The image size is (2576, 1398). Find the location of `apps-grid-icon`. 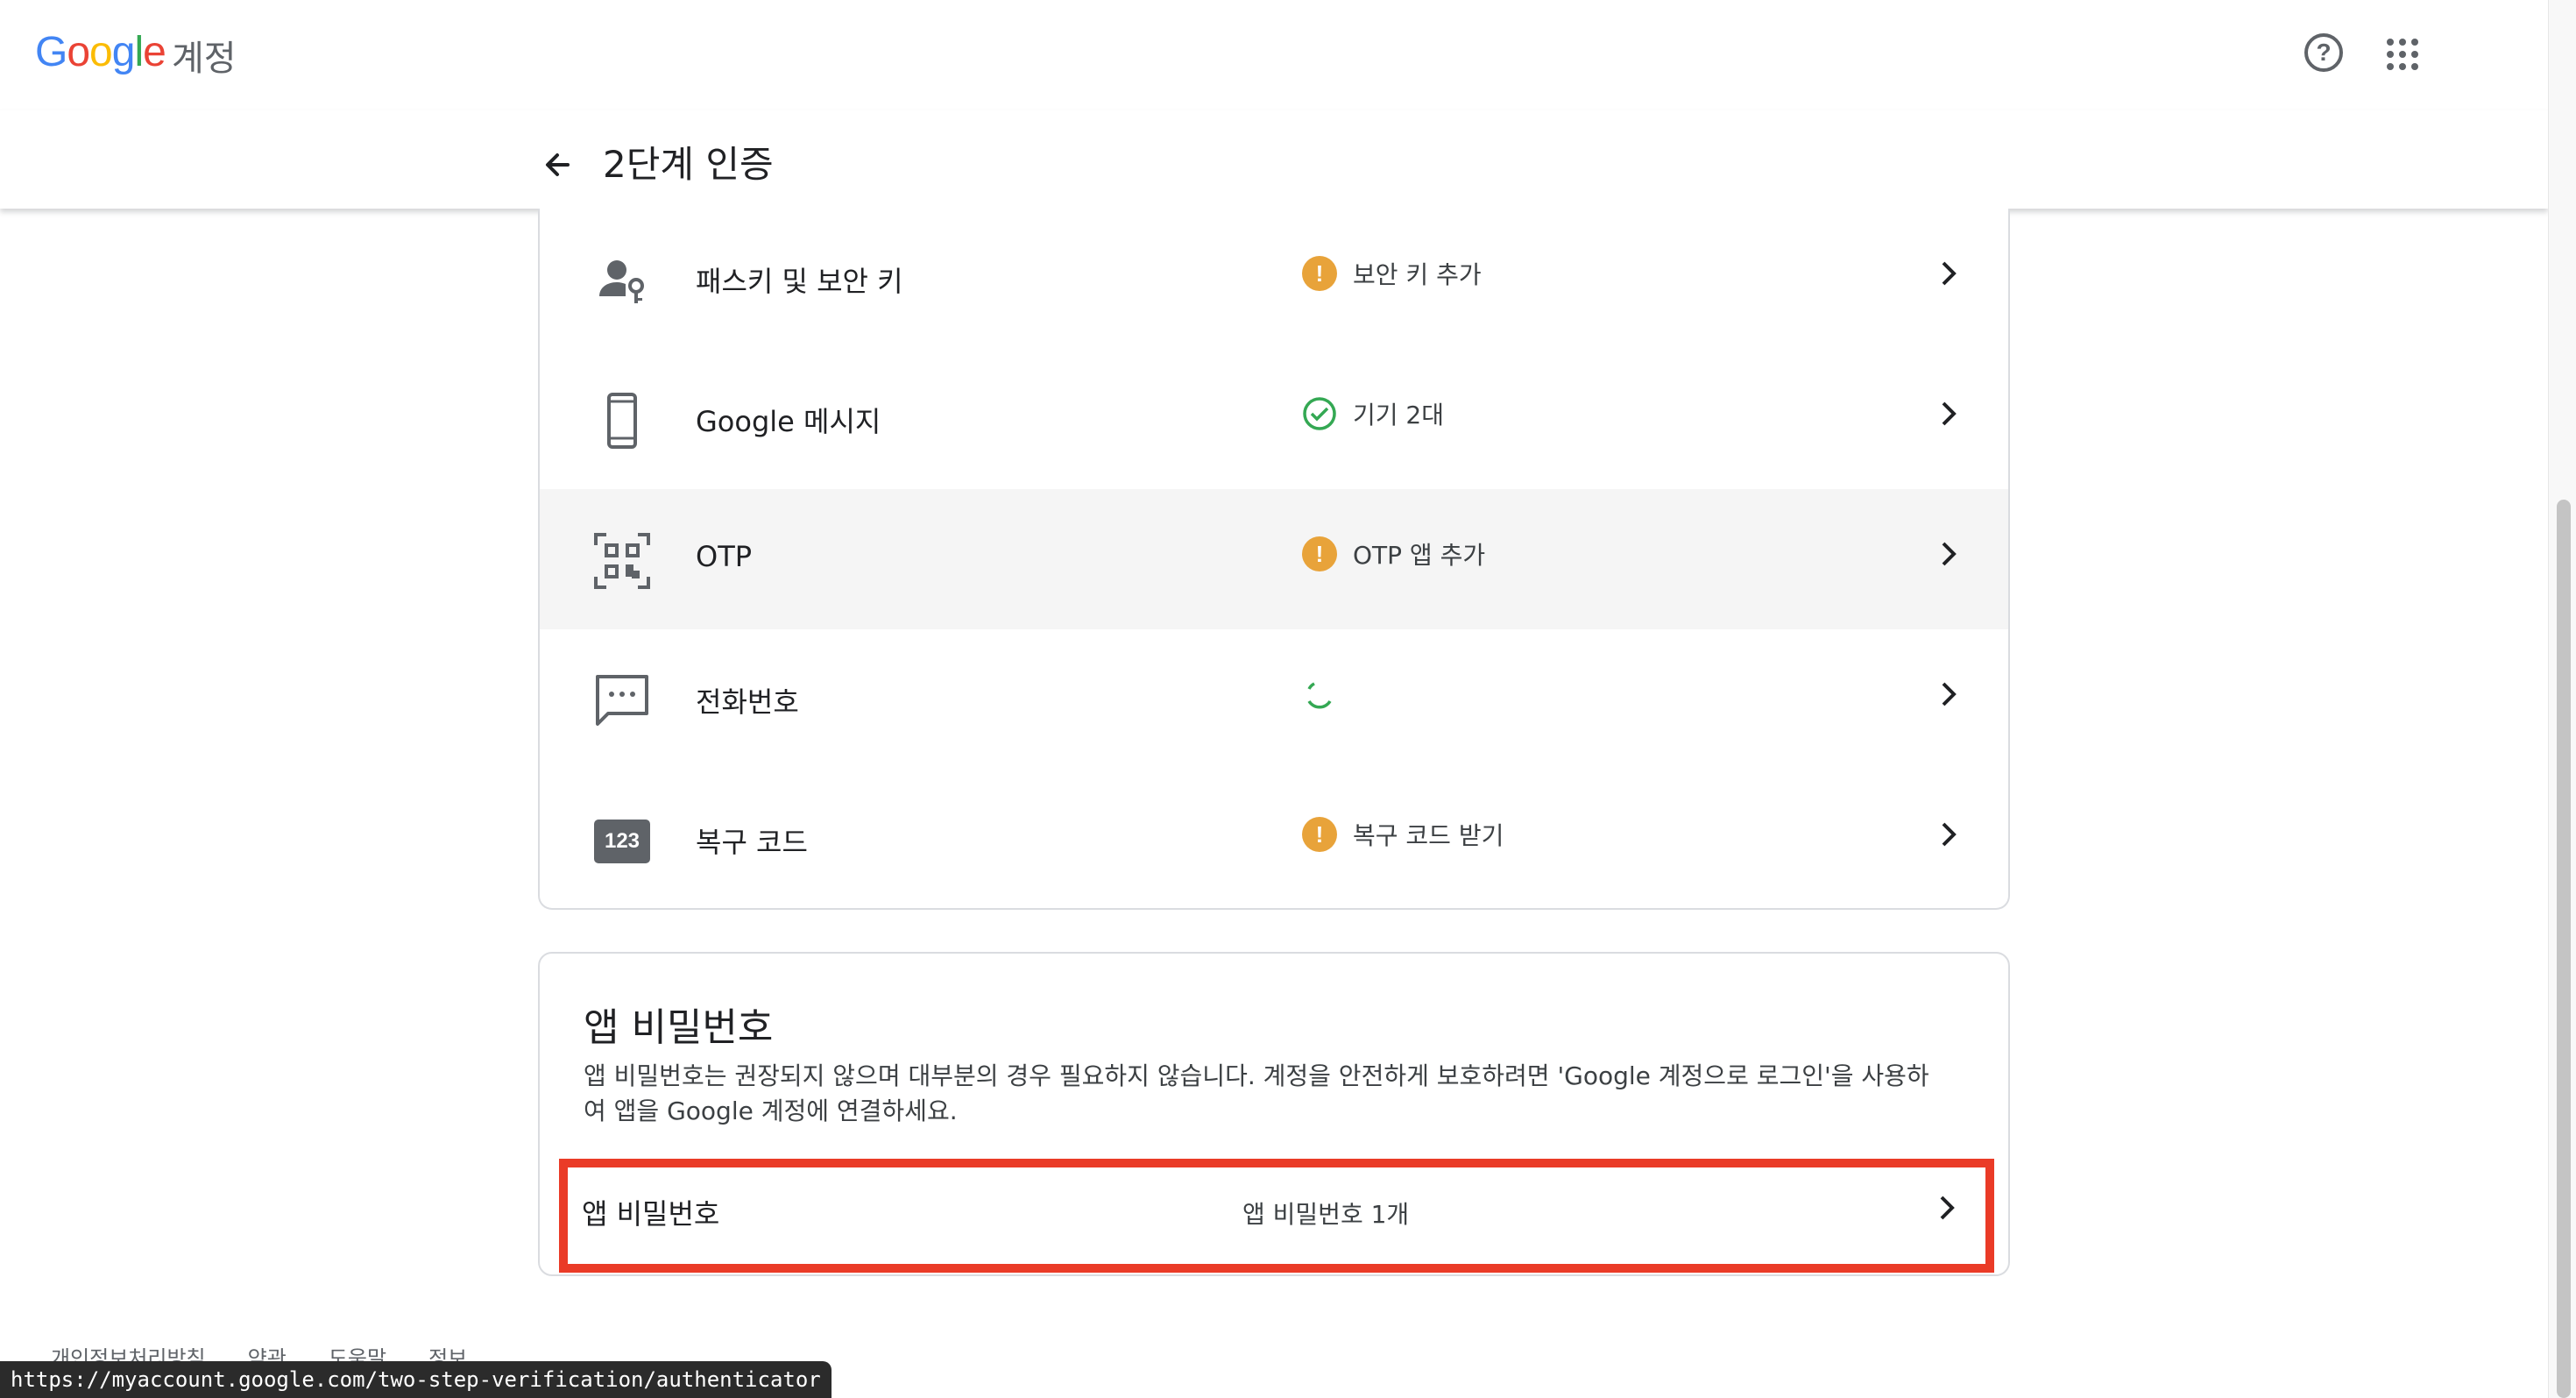

apps-grid-icon is located at coordinates (2402, 54).